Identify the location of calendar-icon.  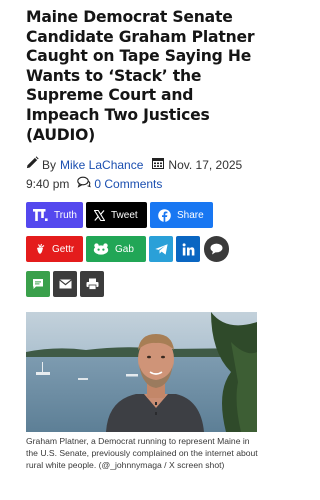
(158, 165).